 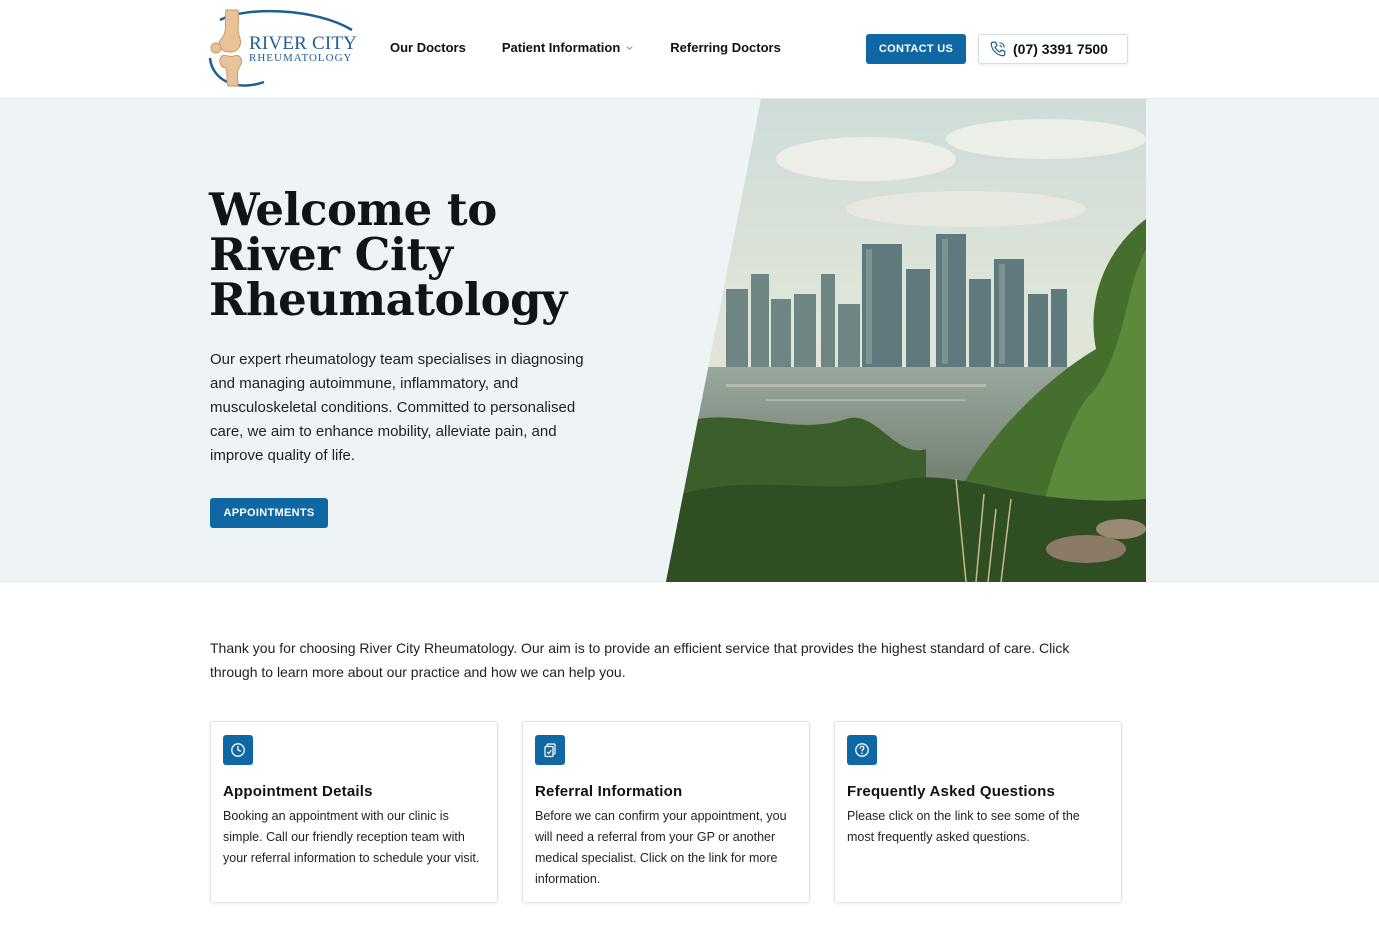 What do you see at coordinates (1060, 49) in the screenshot?
I see `phone-number: (07) 3391 7500` at bounding box center [1060, 49].